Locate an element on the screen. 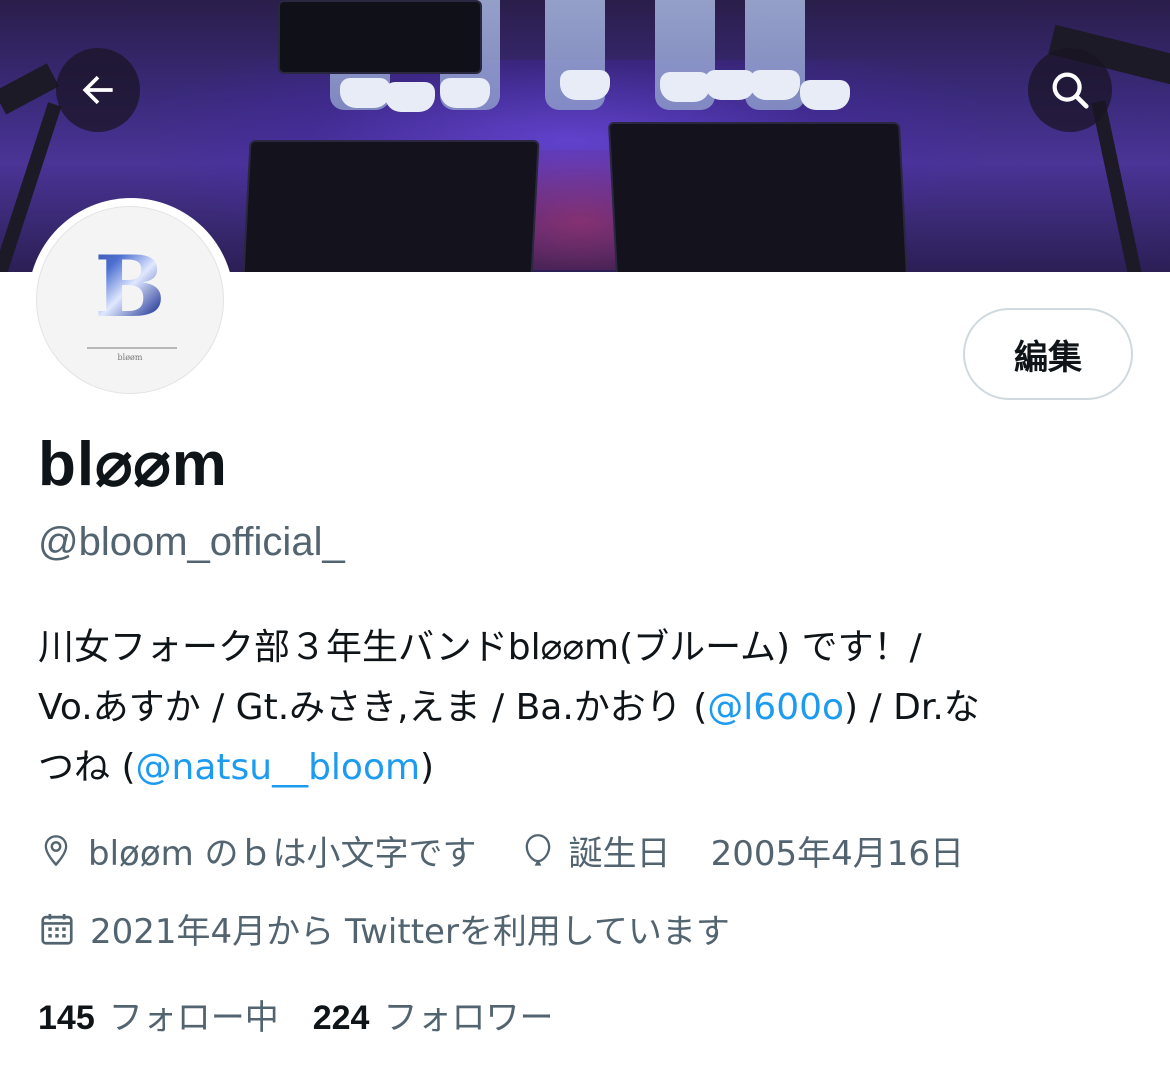  search-button is located at coordinates (1070, 90).